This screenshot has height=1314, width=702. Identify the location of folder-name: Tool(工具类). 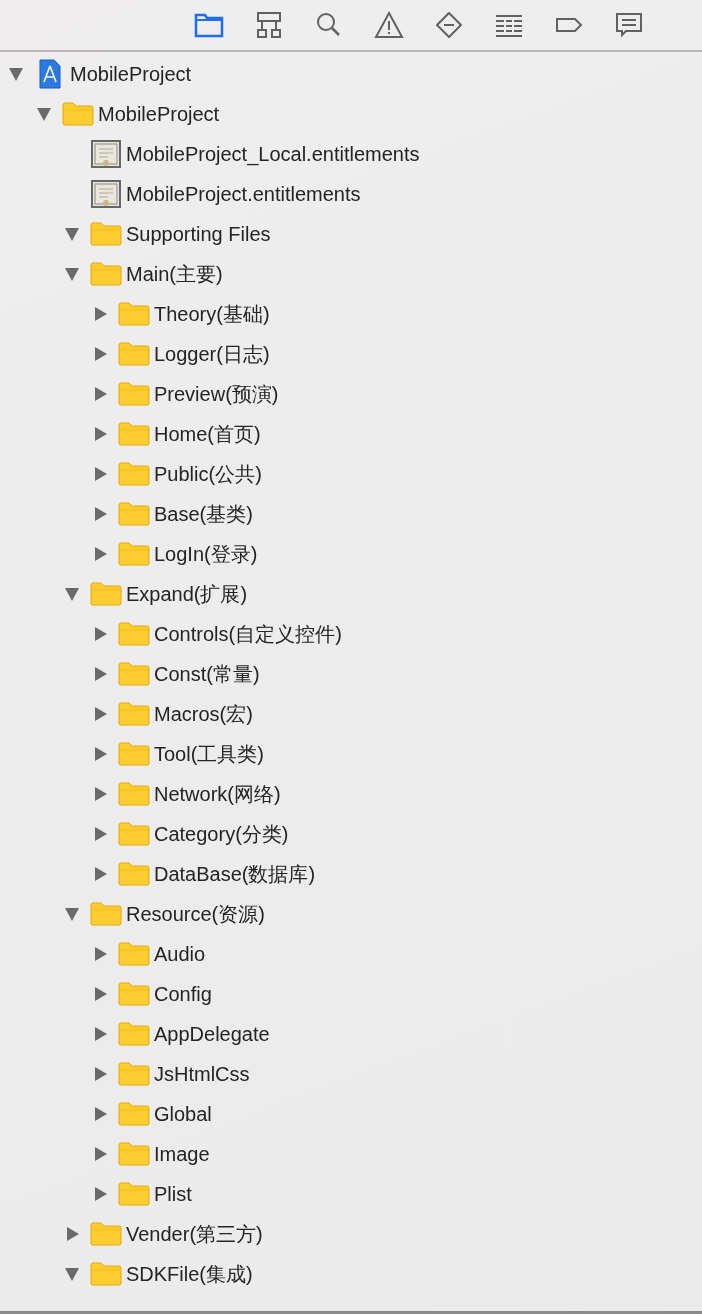
(209, 754).